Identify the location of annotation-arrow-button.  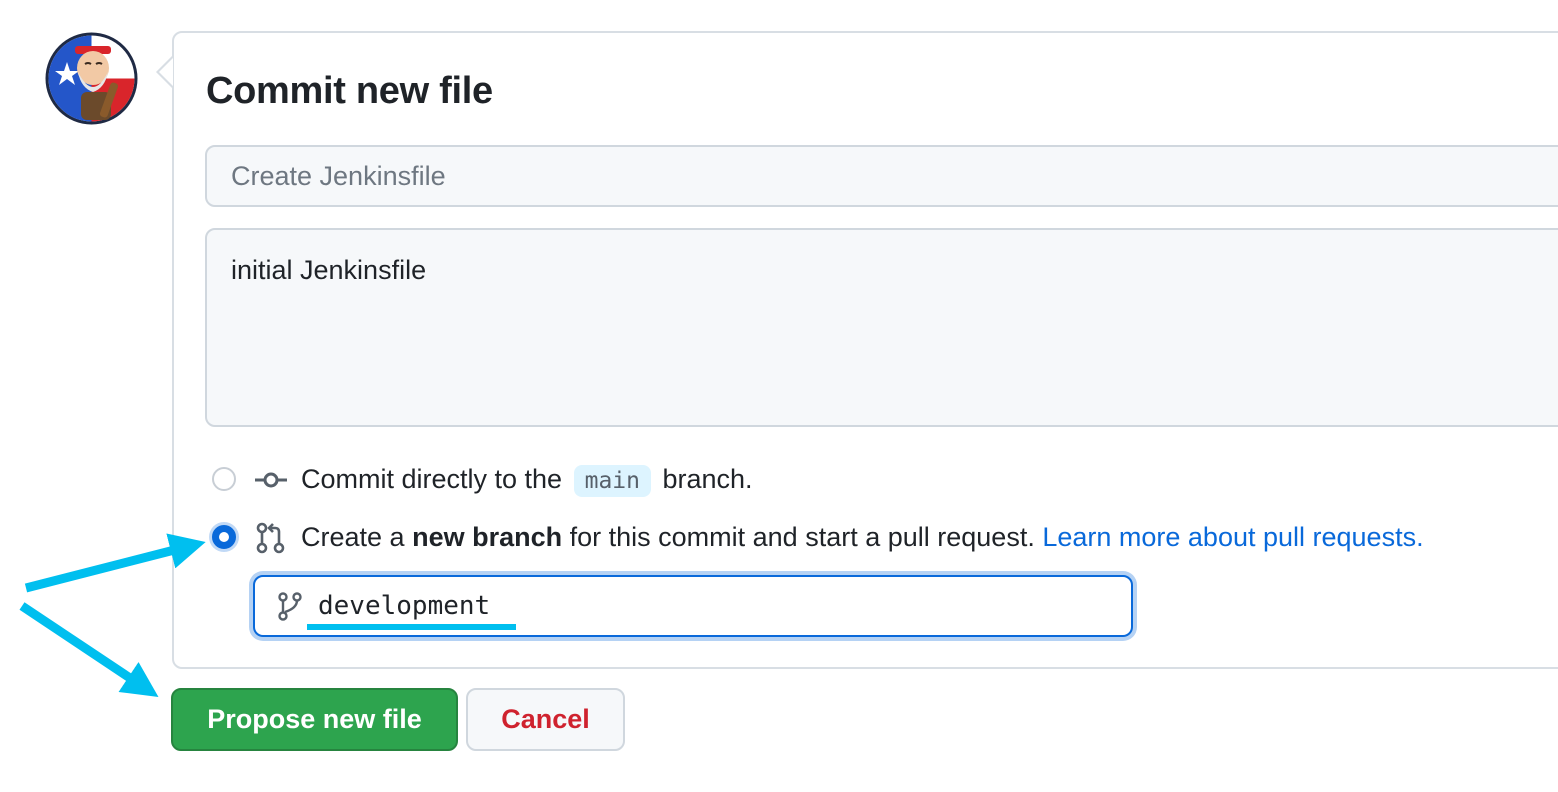
(89, 649).